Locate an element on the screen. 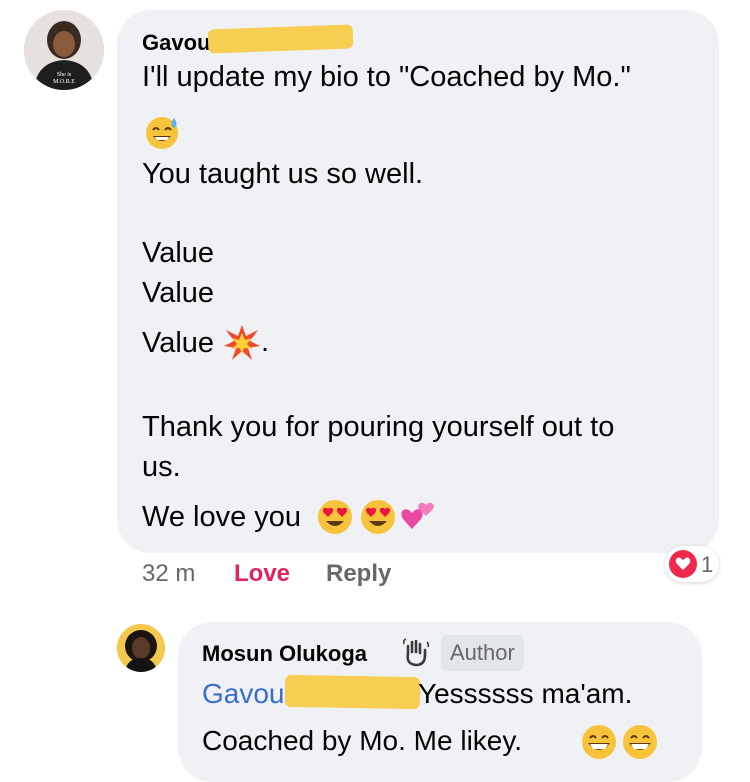 Image resolution: width=750 pixels, height=782 pixels. reply-text: Coached by Mo. Me likey. is located at coordinates (362, 740).